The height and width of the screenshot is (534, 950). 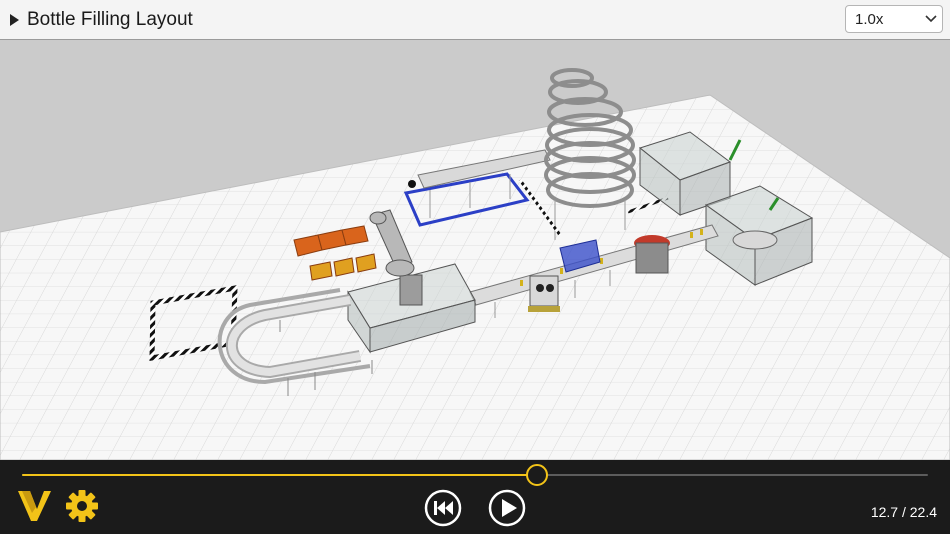 What do you see at coordinates (443, 508) in the screenshot?
I see `skip-back-icon` at bounding box center [443, 508].